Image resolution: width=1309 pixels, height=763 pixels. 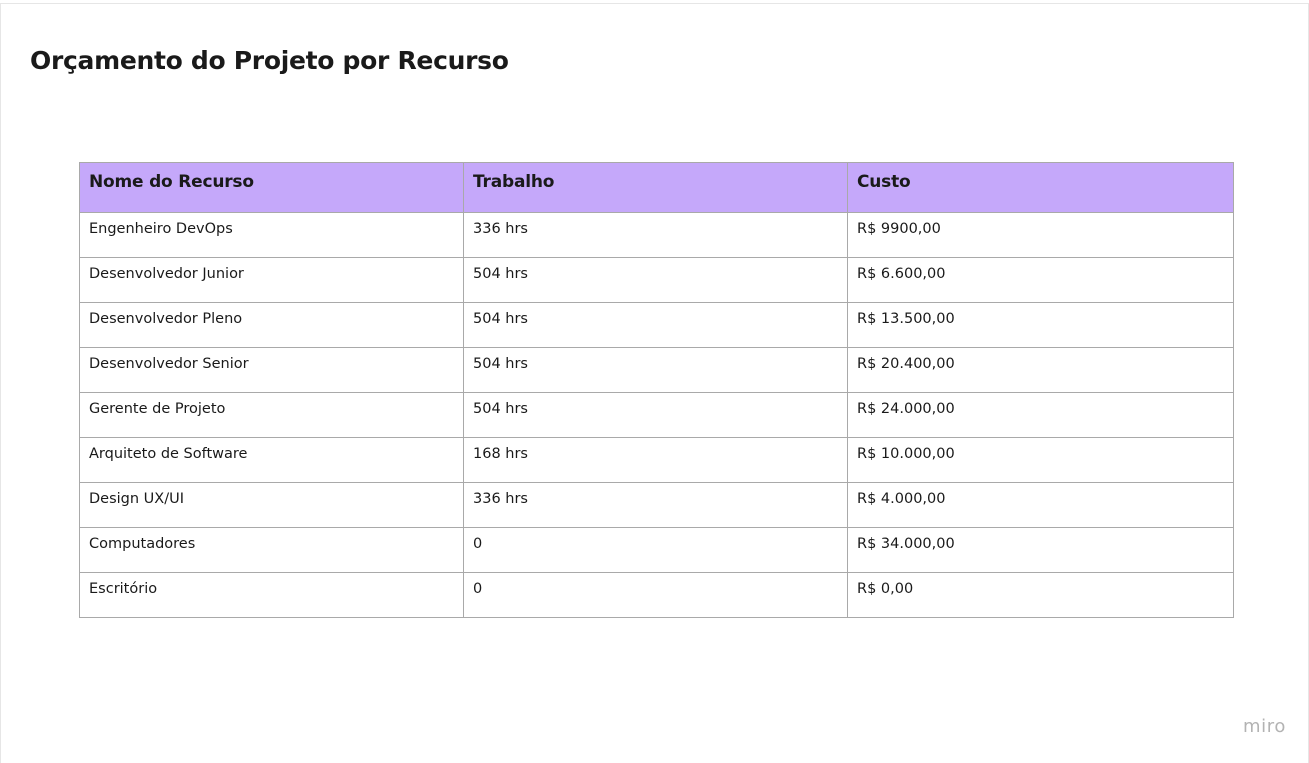 What do you see at coordinates (271, 187) in the screenshot?
I see `column-header-resource-name: Nome do Recurso` at bounding box center [271, 187].